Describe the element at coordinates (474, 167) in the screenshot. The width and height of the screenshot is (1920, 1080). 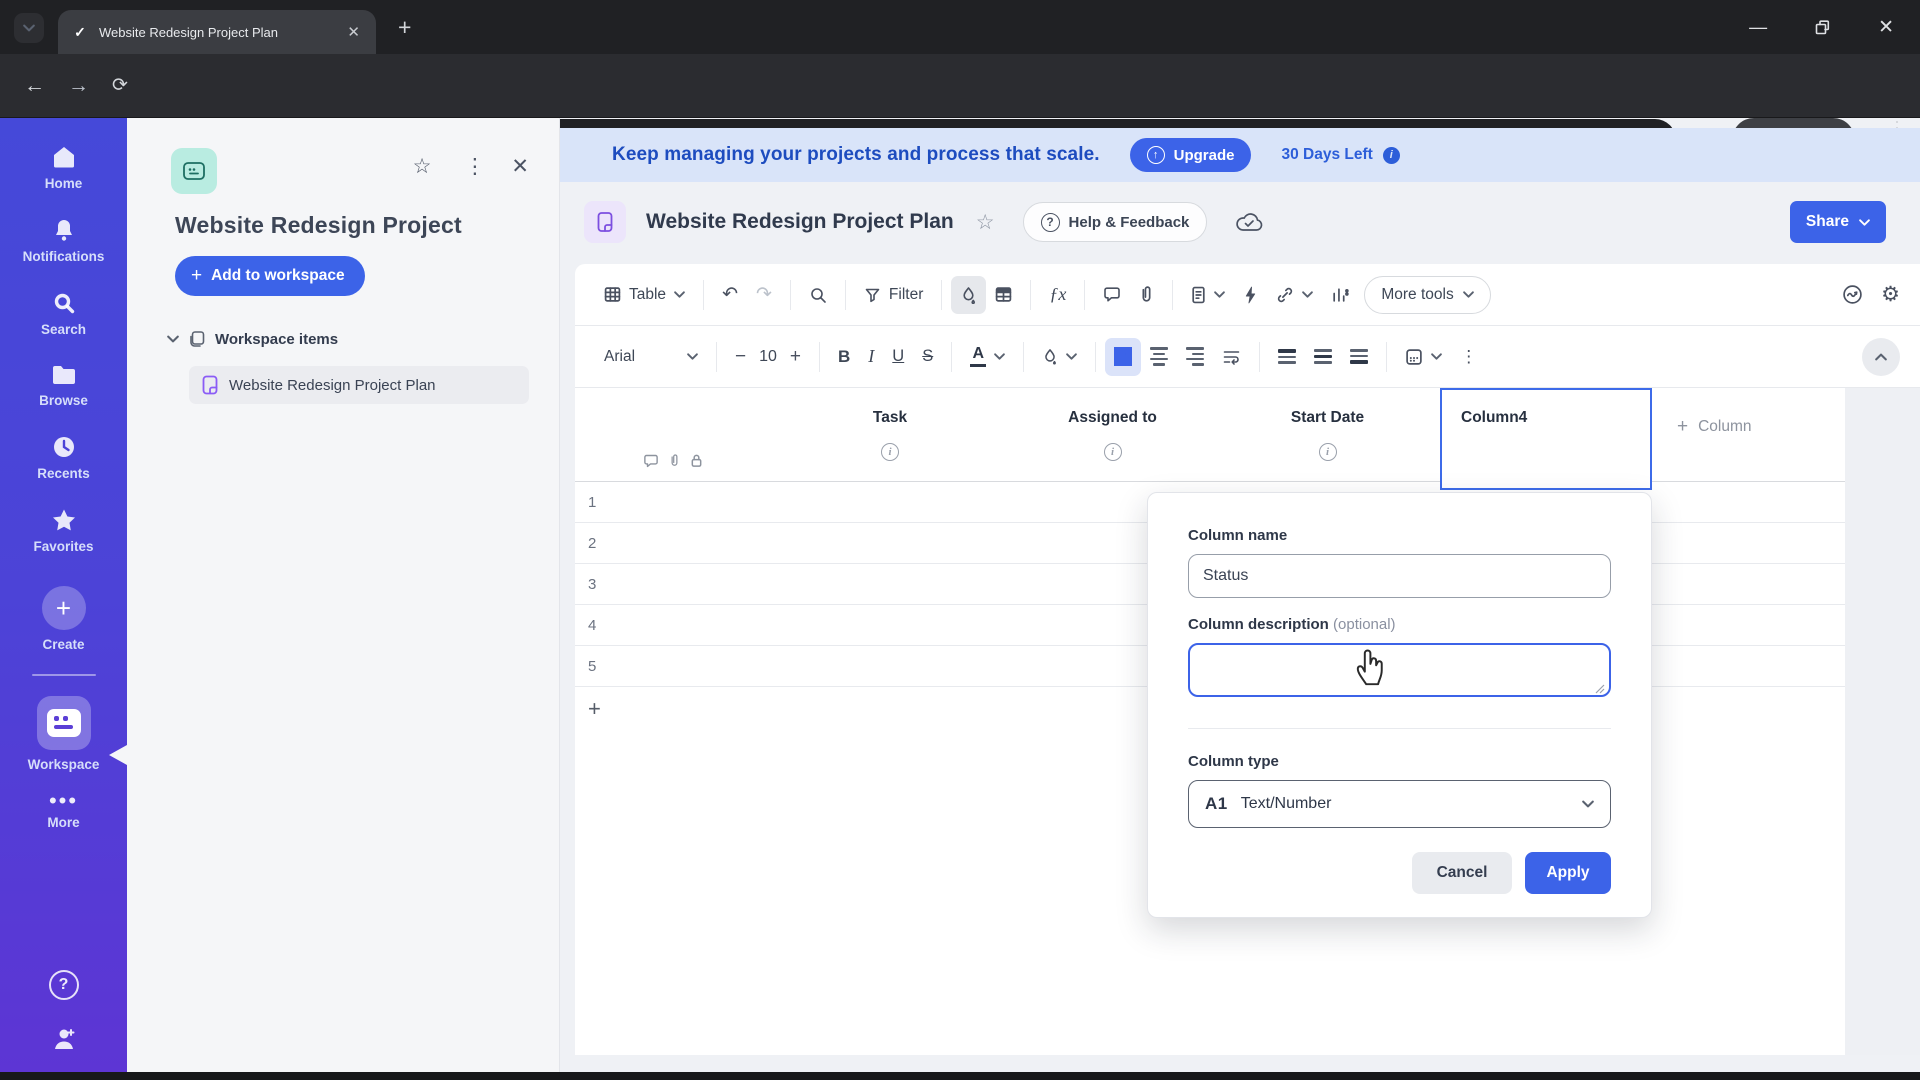
I see `panel-menu-icon: ⋮` at that location.